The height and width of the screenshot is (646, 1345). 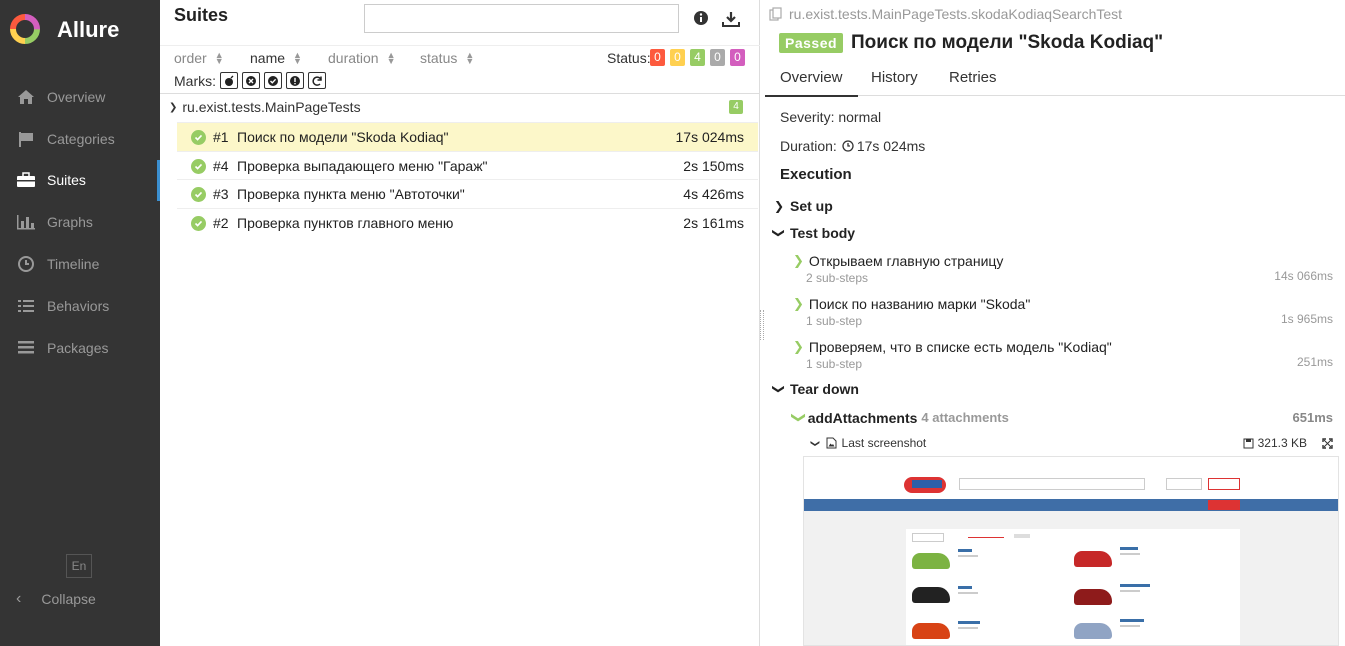 What do you see at coordinates (271, 107) in the screenshot?
I see `suite-group-name: ru.exist.tests.MainPageTests` at bounding box center [271, 107].